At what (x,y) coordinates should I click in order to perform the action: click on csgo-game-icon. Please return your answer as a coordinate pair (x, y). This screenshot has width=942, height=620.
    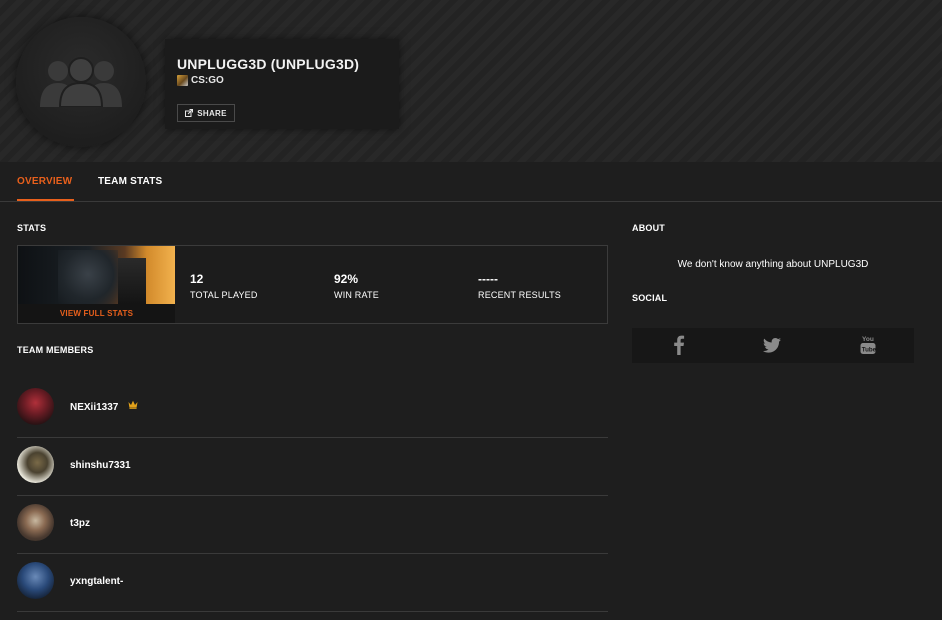
    Looking at the image, I should click on (182, 80).